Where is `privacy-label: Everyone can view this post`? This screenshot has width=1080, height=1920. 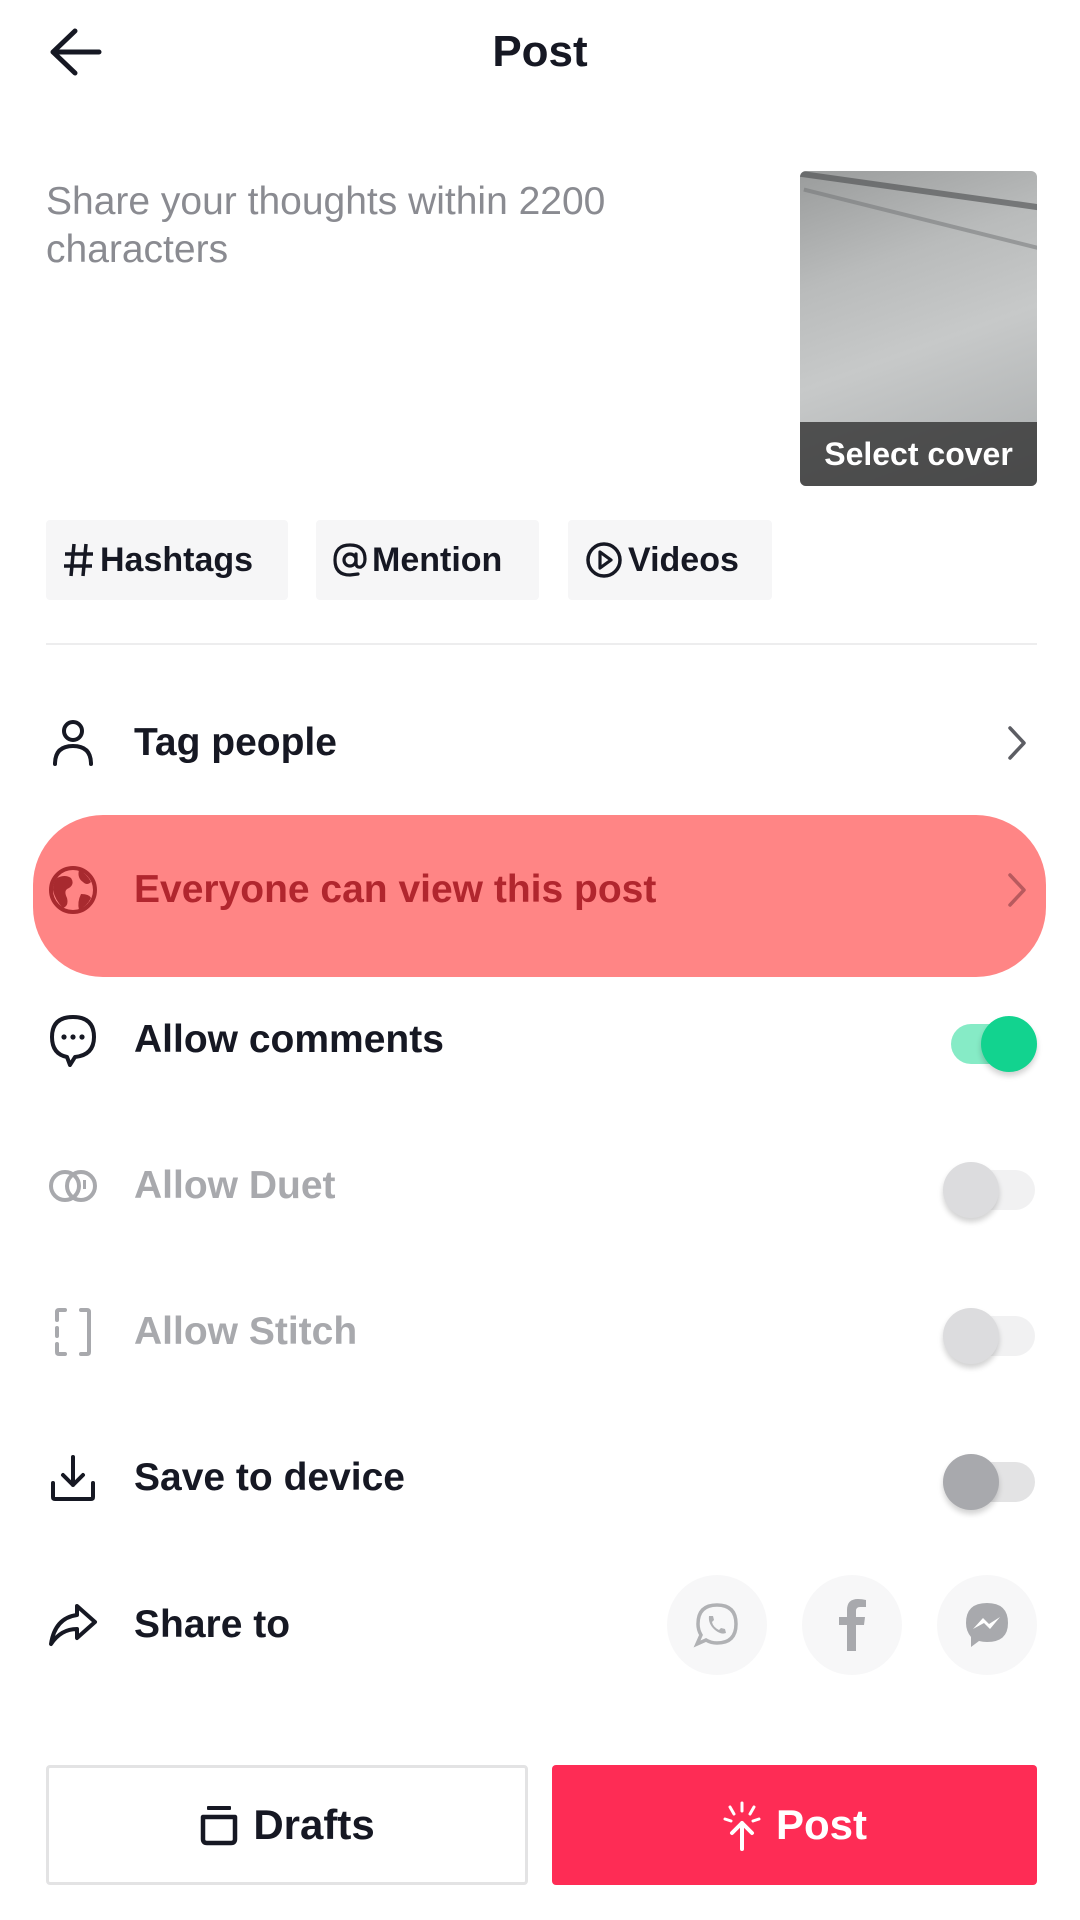
privacy-label: Everyone can view this post is located at coordinates (395, 889).